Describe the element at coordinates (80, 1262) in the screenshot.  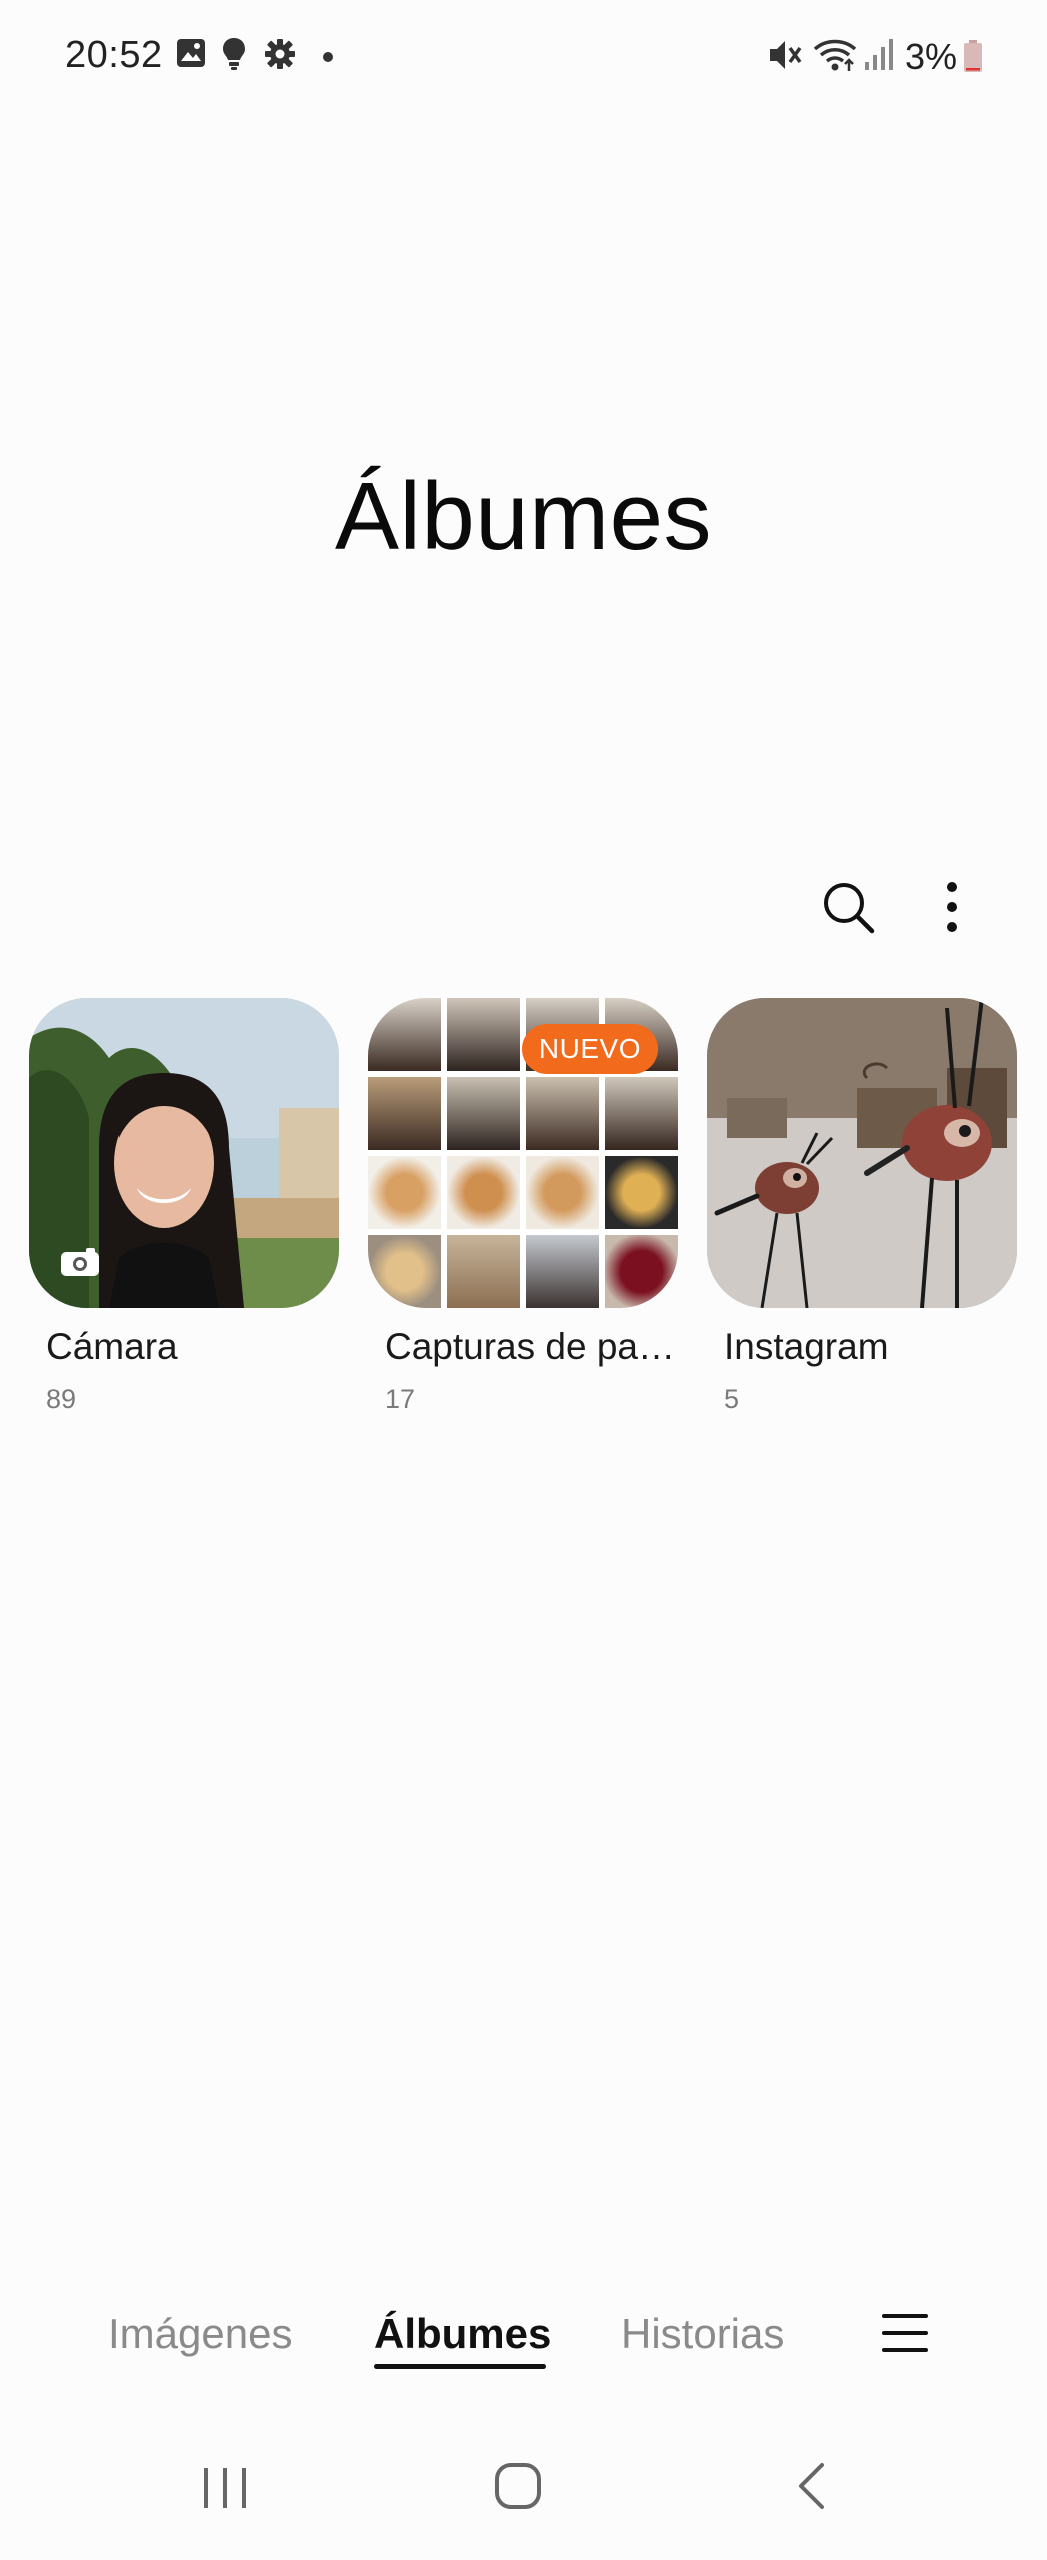
I see `camera-icon` at that location.